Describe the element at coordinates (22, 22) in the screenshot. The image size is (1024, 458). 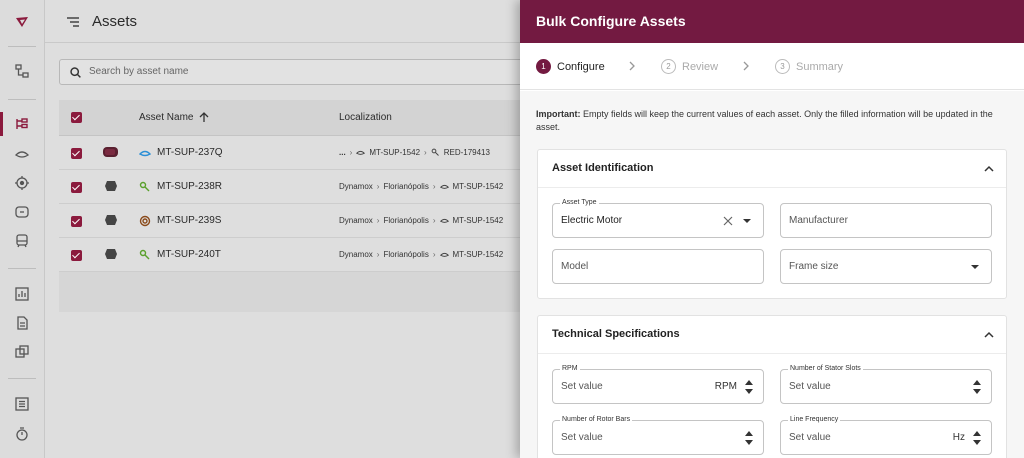
I see `logo-icon` at that location.